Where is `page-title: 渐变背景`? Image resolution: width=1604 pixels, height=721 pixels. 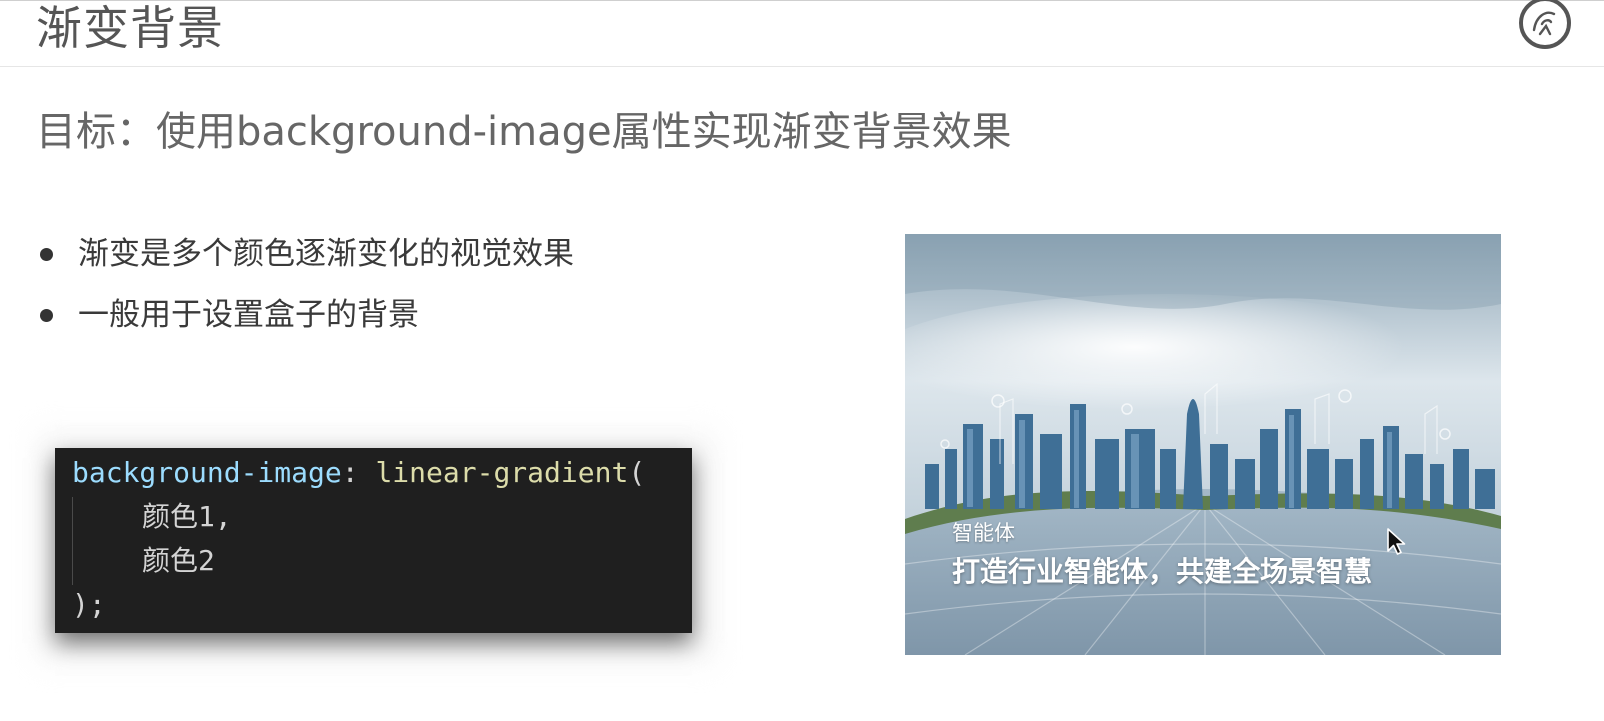
page-title: 渐变背景 is located at coordinates (130, 28).